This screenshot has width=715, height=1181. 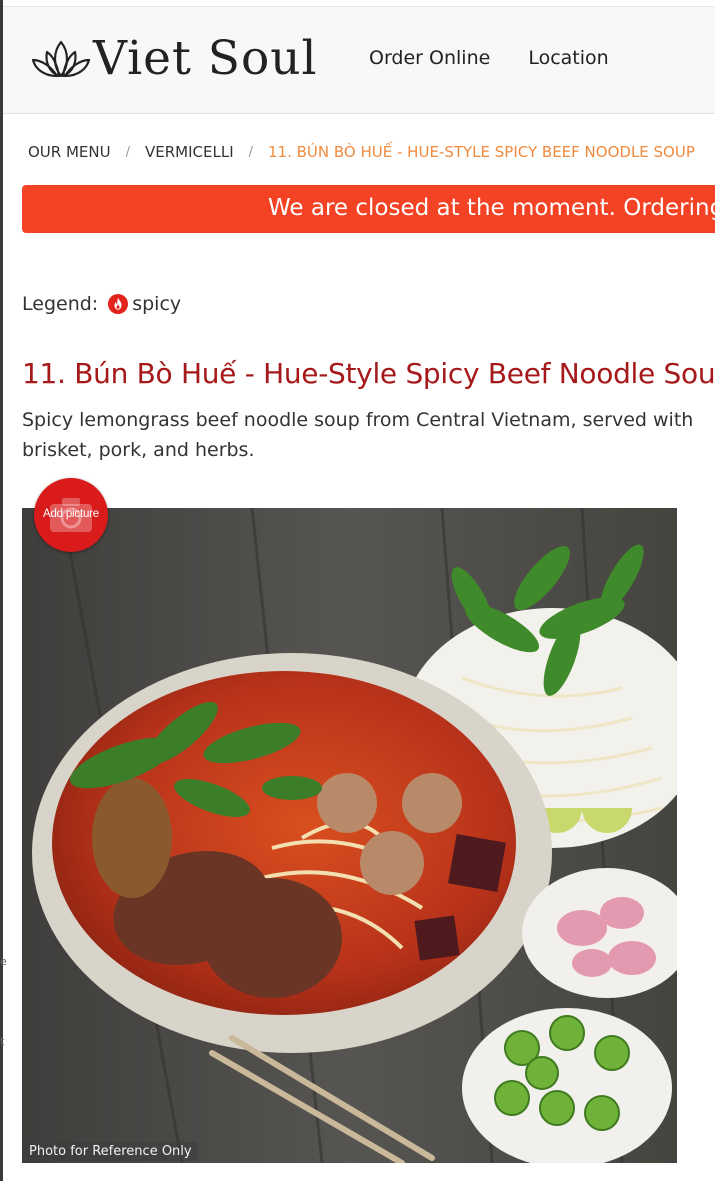 What do you see at coordinates (429, 58) in the screenshot?
I see `nav-order-online: Order Online` at bounding box center [429, 58].